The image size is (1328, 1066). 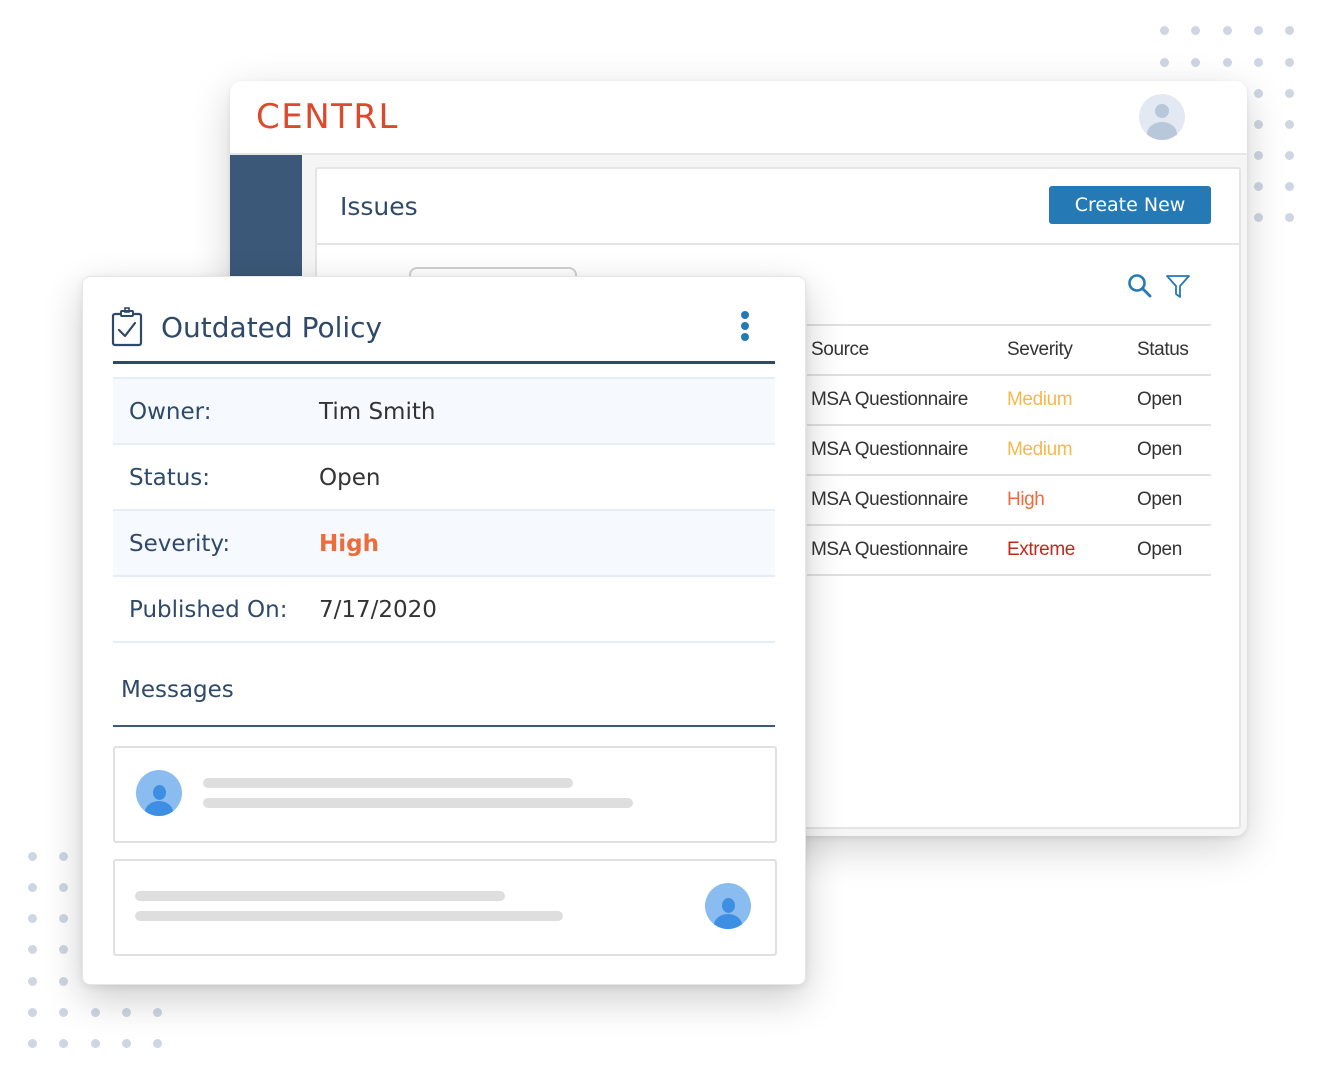 I want to click on create-new-button: Create New, so click(x=1130, y=205).